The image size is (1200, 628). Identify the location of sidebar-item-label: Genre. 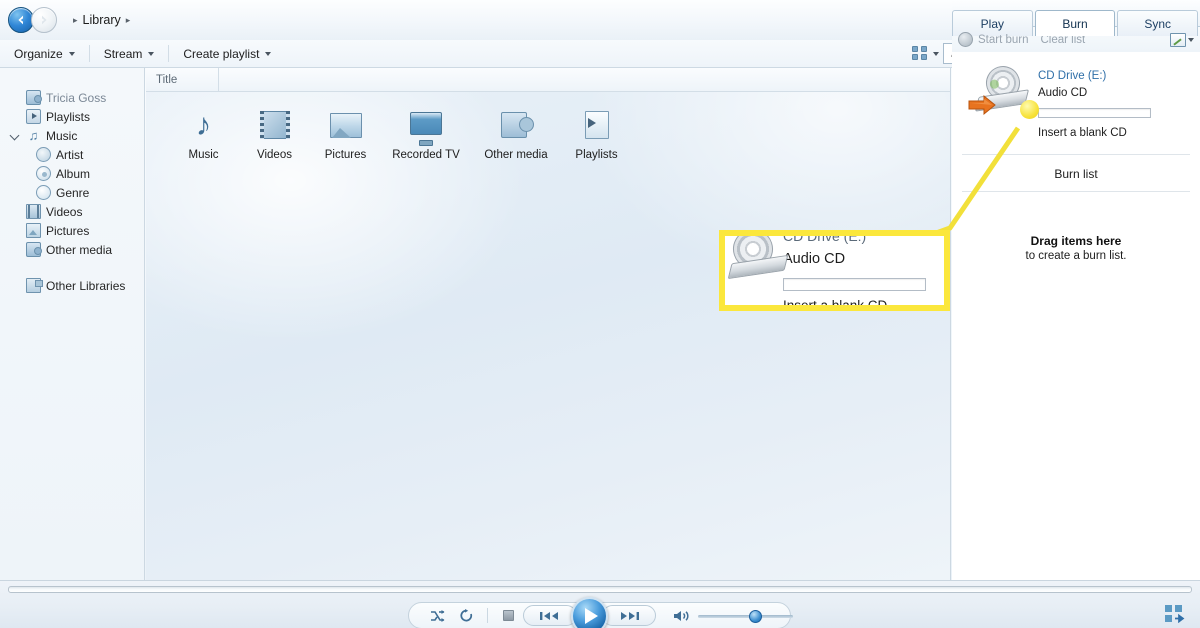
(73, 192).